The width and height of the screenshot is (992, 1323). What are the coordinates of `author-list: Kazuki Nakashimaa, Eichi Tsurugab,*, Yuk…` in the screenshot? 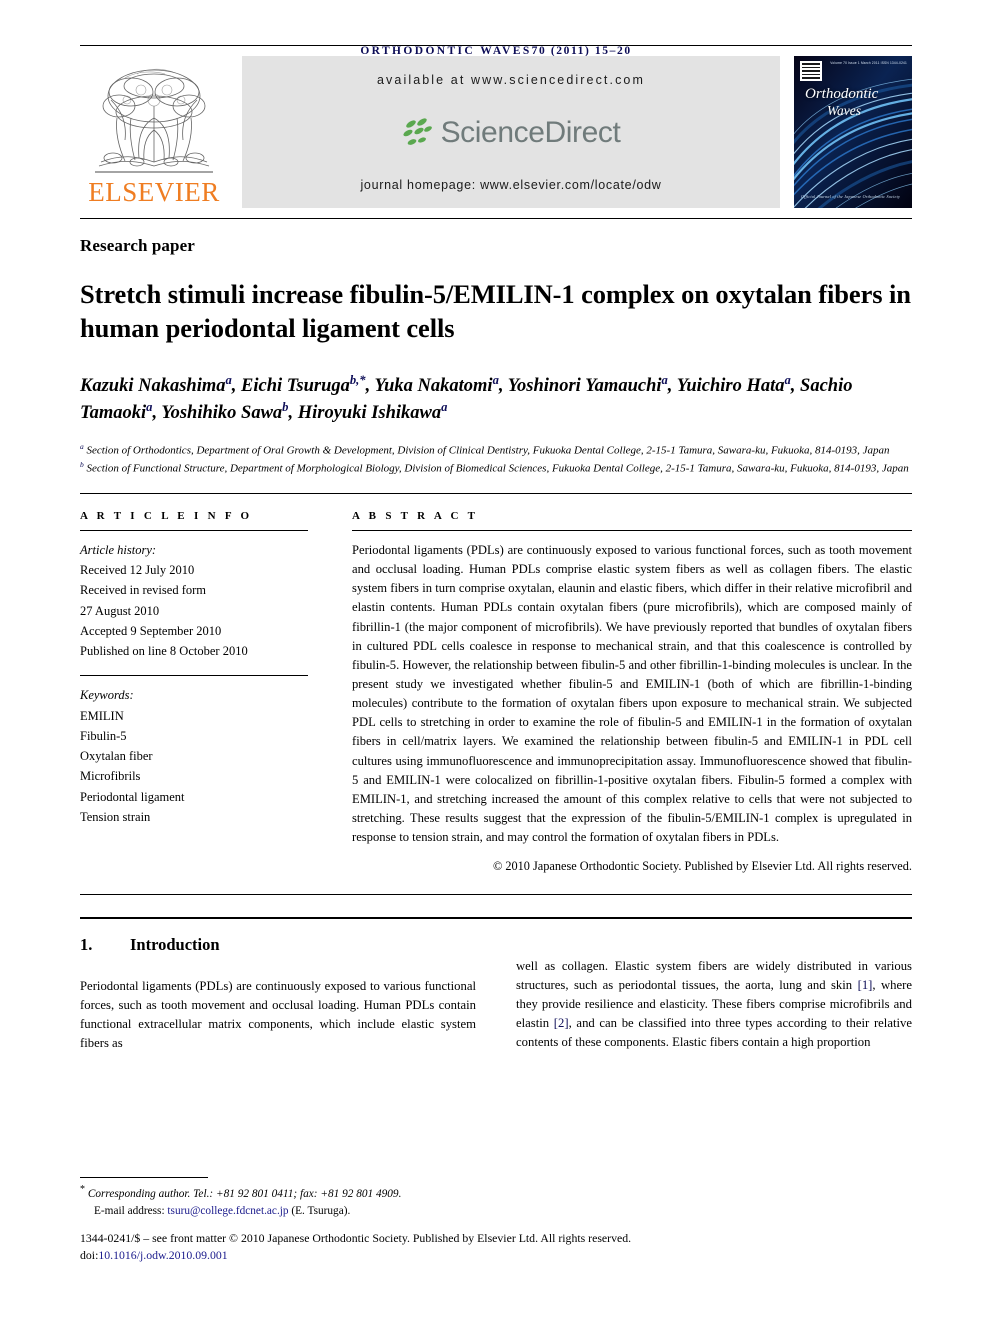 It's located at (466, 398).